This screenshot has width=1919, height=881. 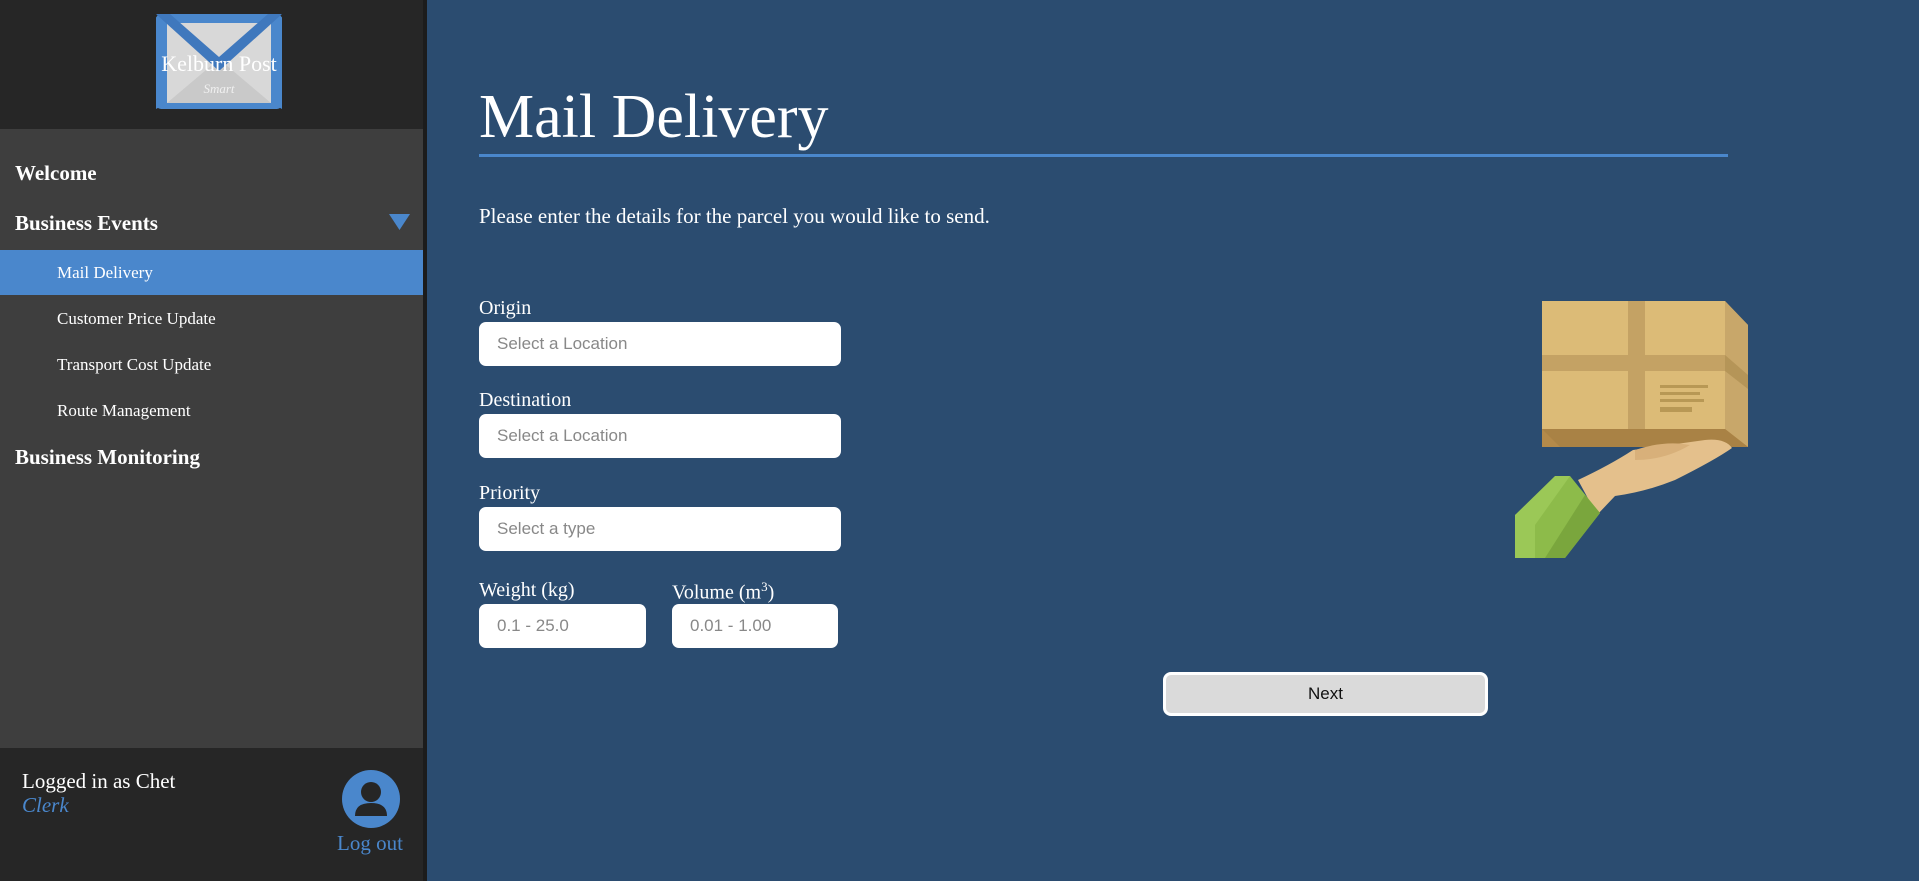 I want to click on destination-input, so click(x=660, y=436).